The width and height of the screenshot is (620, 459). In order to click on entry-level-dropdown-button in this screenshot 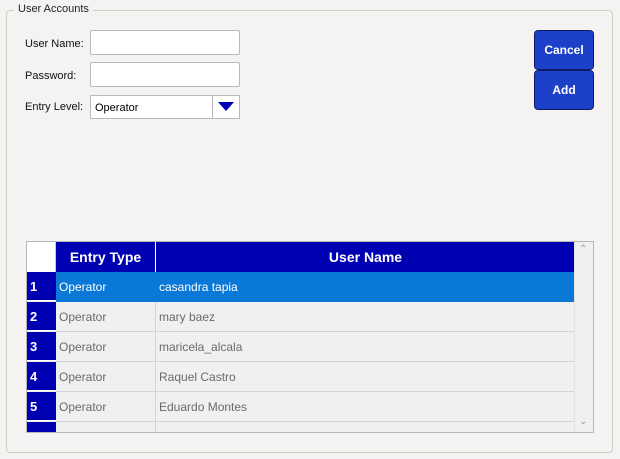, I will do `click(225, 107)`.